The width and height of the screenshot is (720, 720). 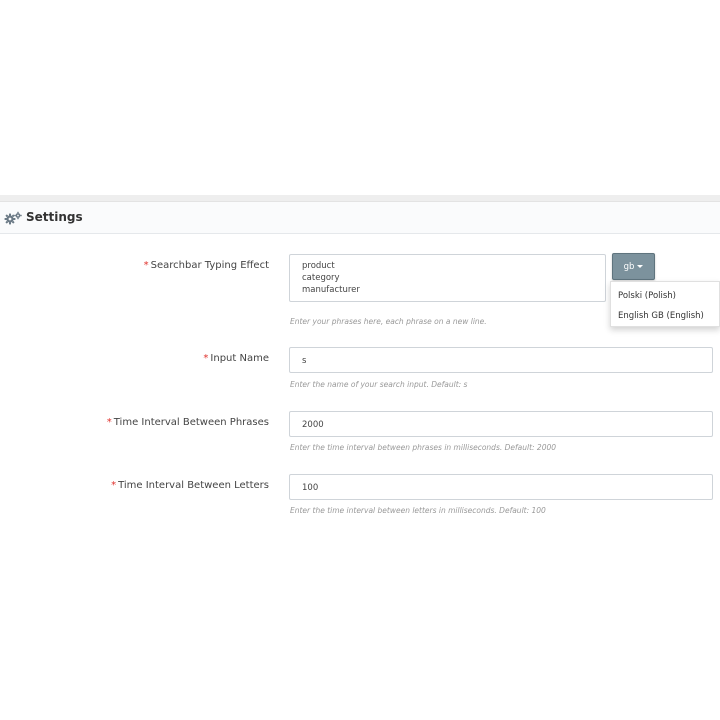 I want to click on caret-down-icon, so click(x=640, y=266).